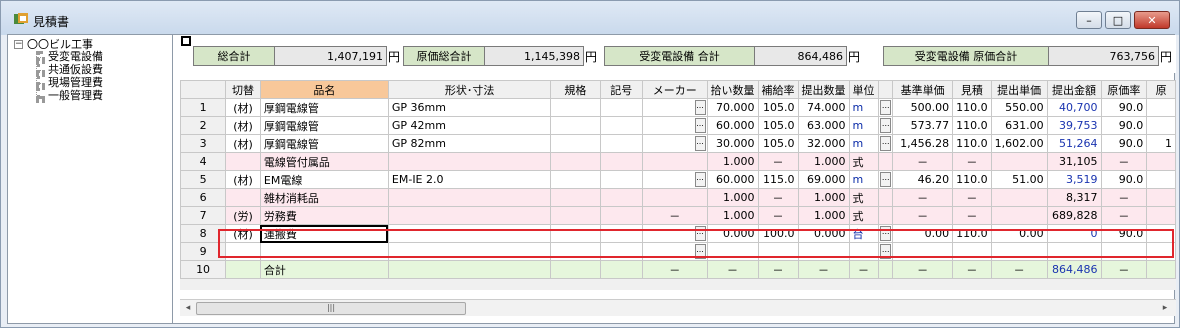  I want to click on cell-switch: (材), so click(243, 107).